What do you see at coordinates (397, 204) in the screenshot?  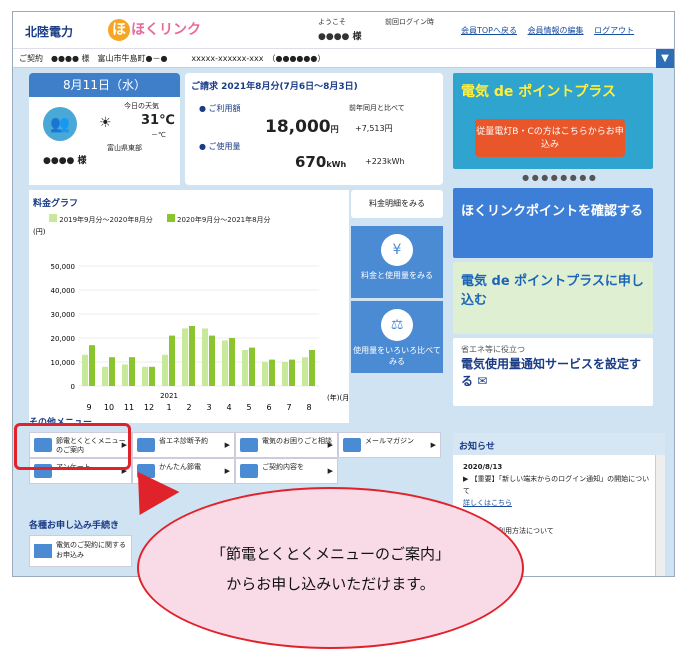 I see `fee-detail-button: 料金明細をみる` at bounding box center [397, 204].